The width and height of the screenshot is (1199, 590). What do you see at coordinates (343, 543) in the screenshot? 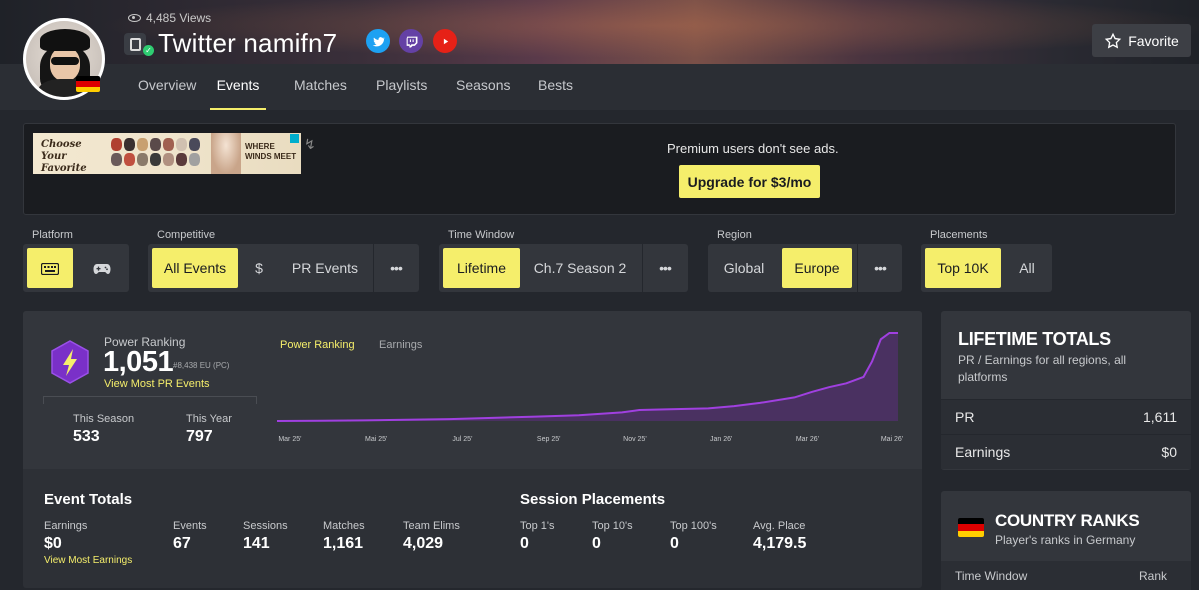
I see `matches-value: 1,161` at bounding box center [343, 543].